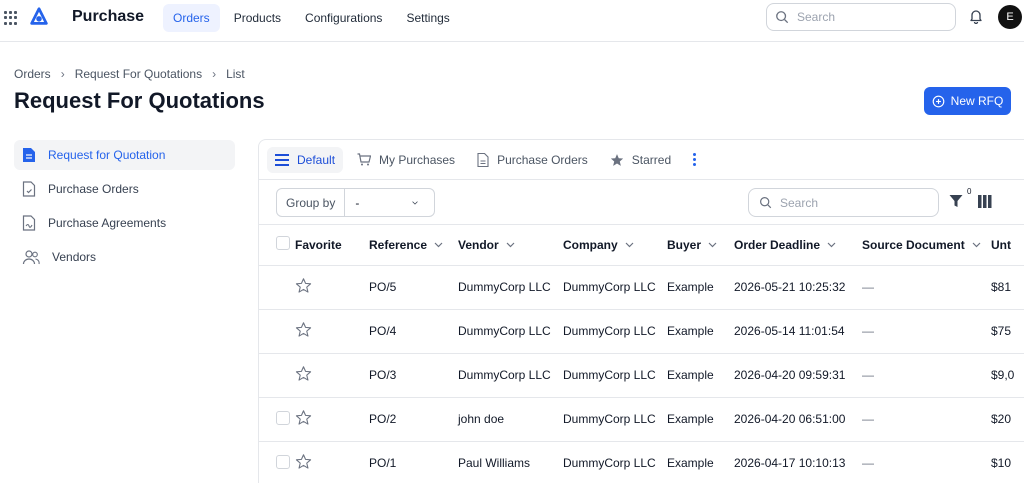  I want to click on file-signed-icon, so click(29, 223).